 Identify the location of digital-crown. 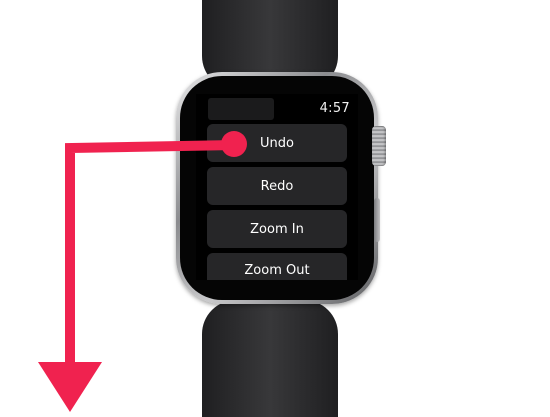
(379, 146).